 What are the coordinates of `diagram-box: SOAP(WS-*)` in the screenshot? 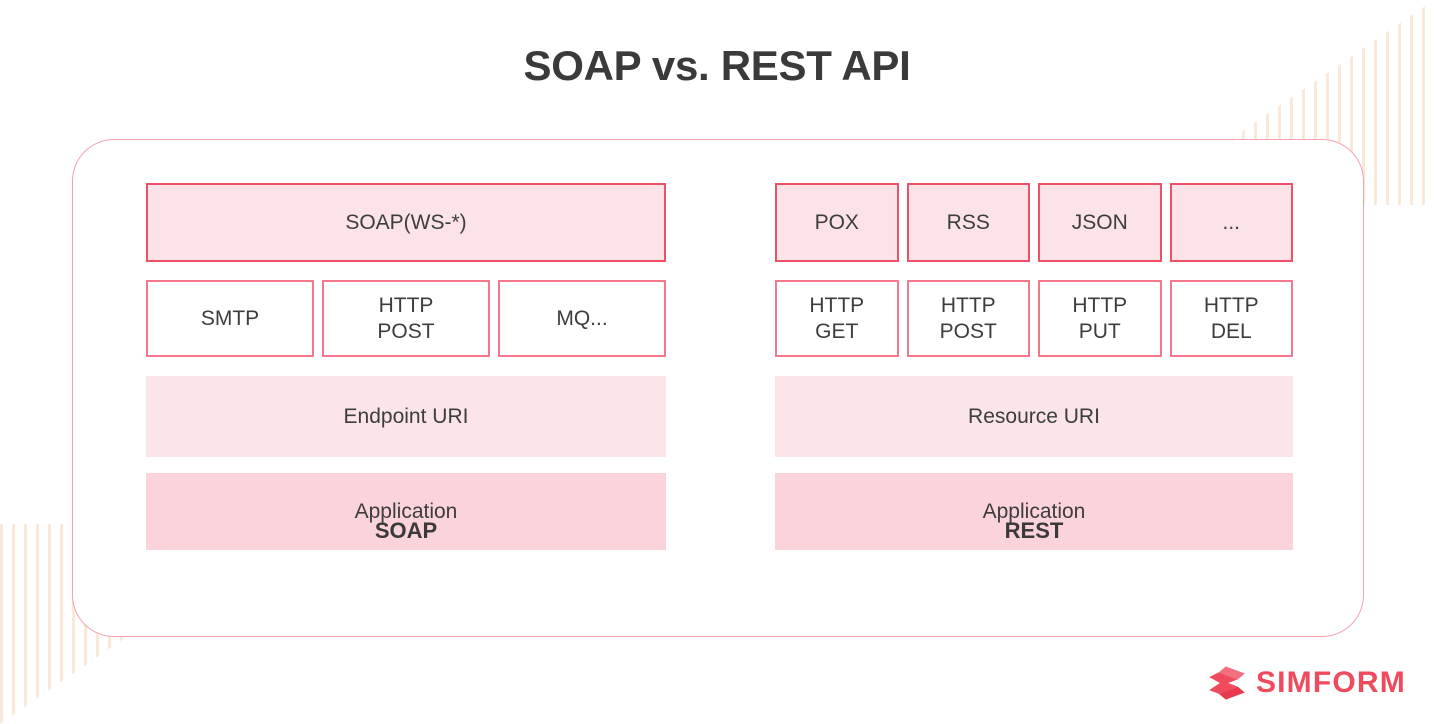 It's located at (406, 222).